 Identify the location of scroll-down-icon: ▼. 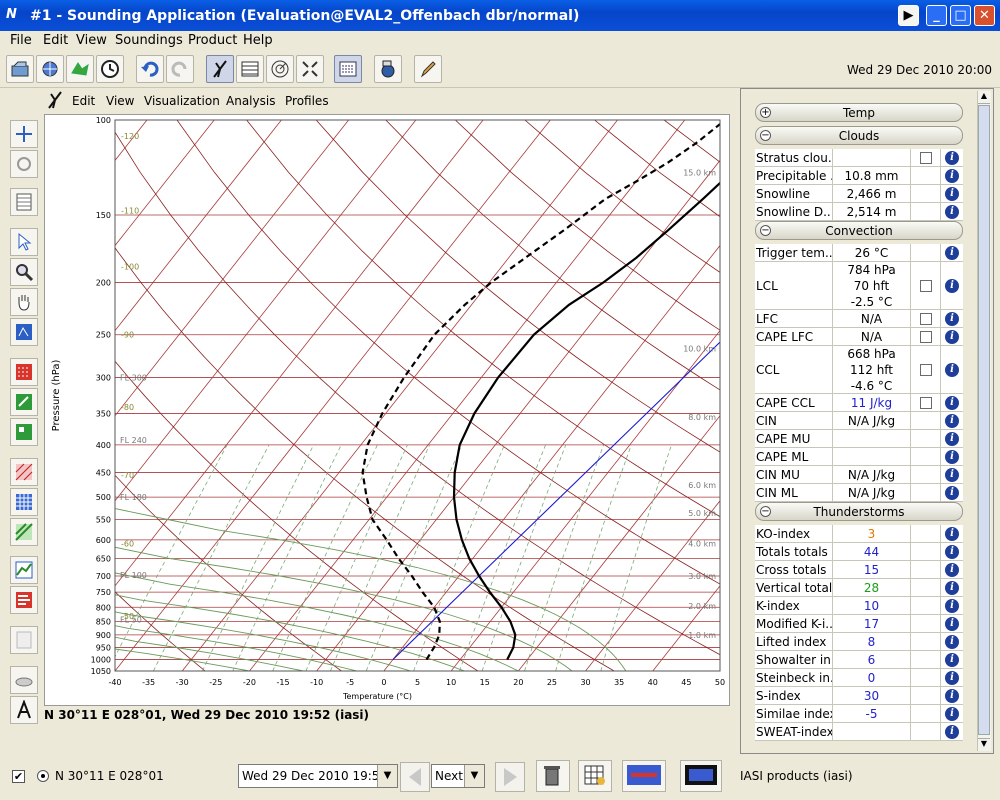
(984, 744).